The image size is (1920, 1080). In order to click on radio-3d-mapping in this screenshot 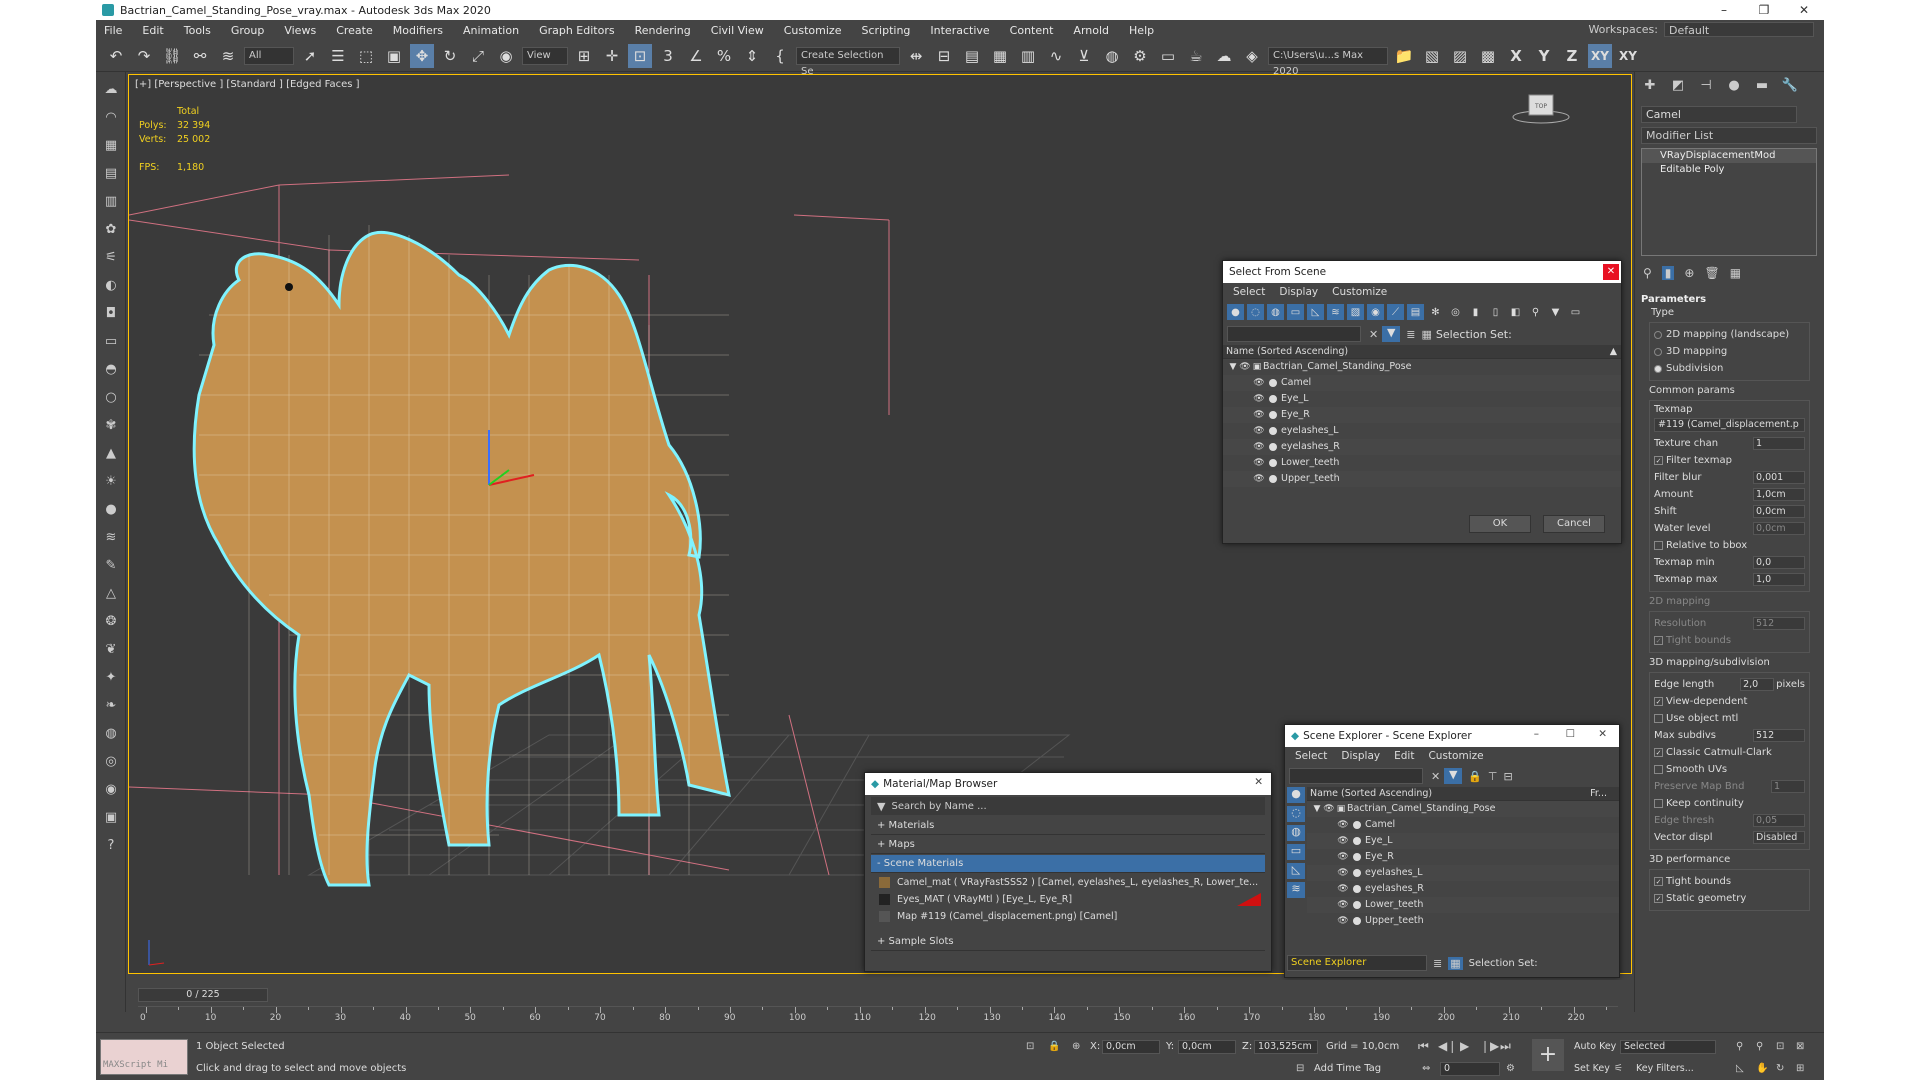, I will do `click(1658, 351)`.